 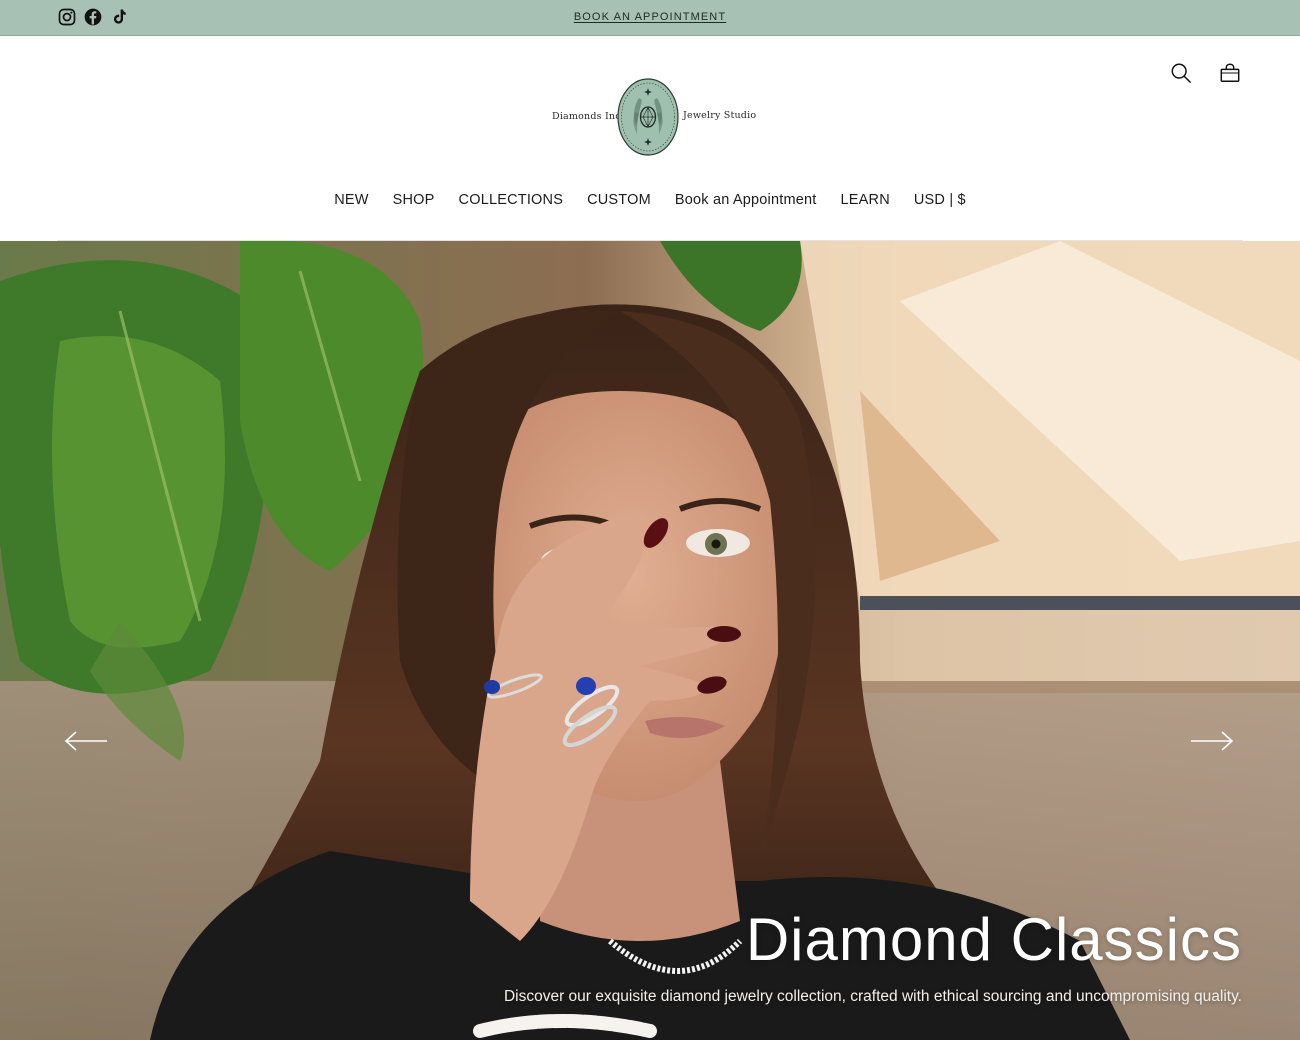 I want to click on nav-item-new: NEW, so click(x=351, y=200).